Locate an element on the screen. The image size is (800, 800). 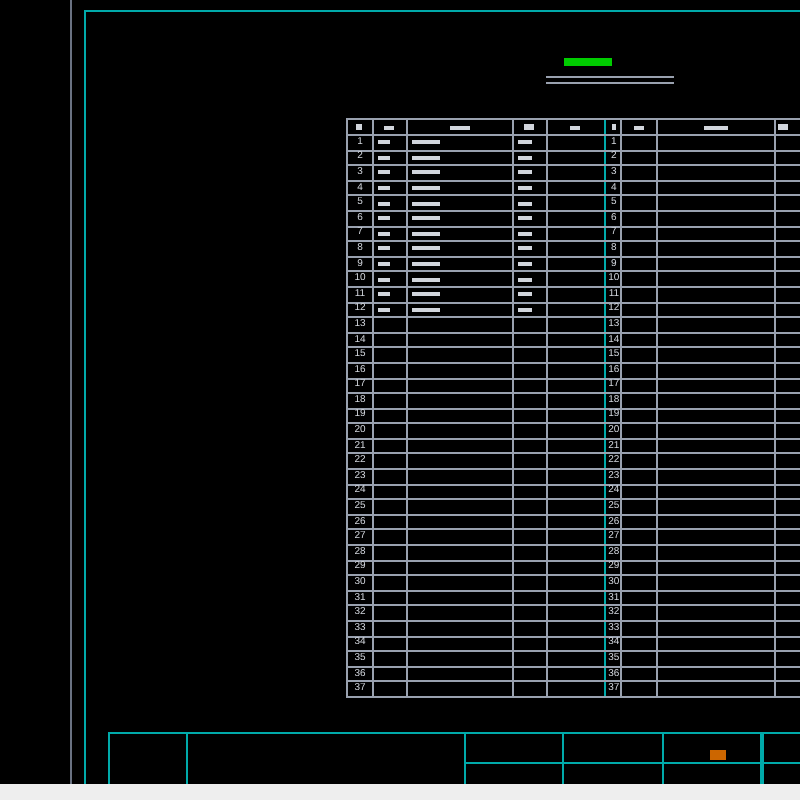
stamp-mark is located at coordinates (718, 755).